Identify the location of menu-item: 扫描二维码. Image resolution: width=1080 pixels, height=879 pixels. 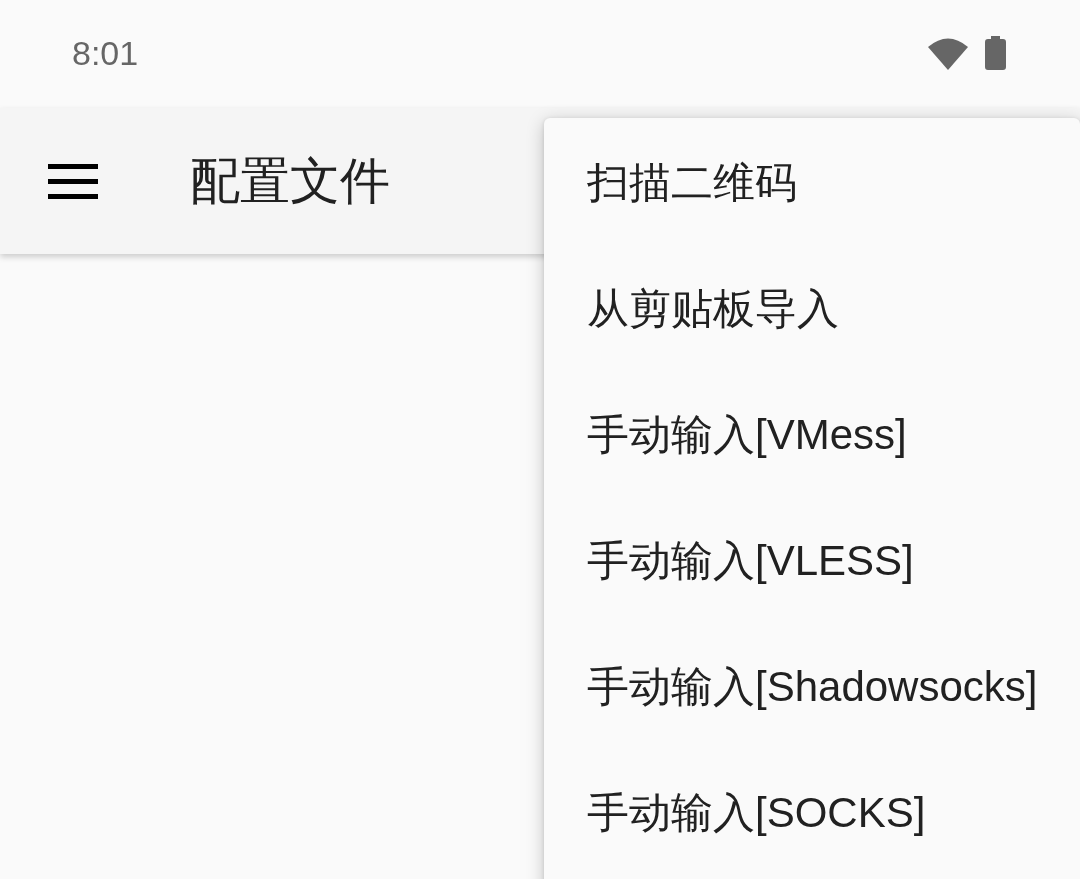
(812, 183).